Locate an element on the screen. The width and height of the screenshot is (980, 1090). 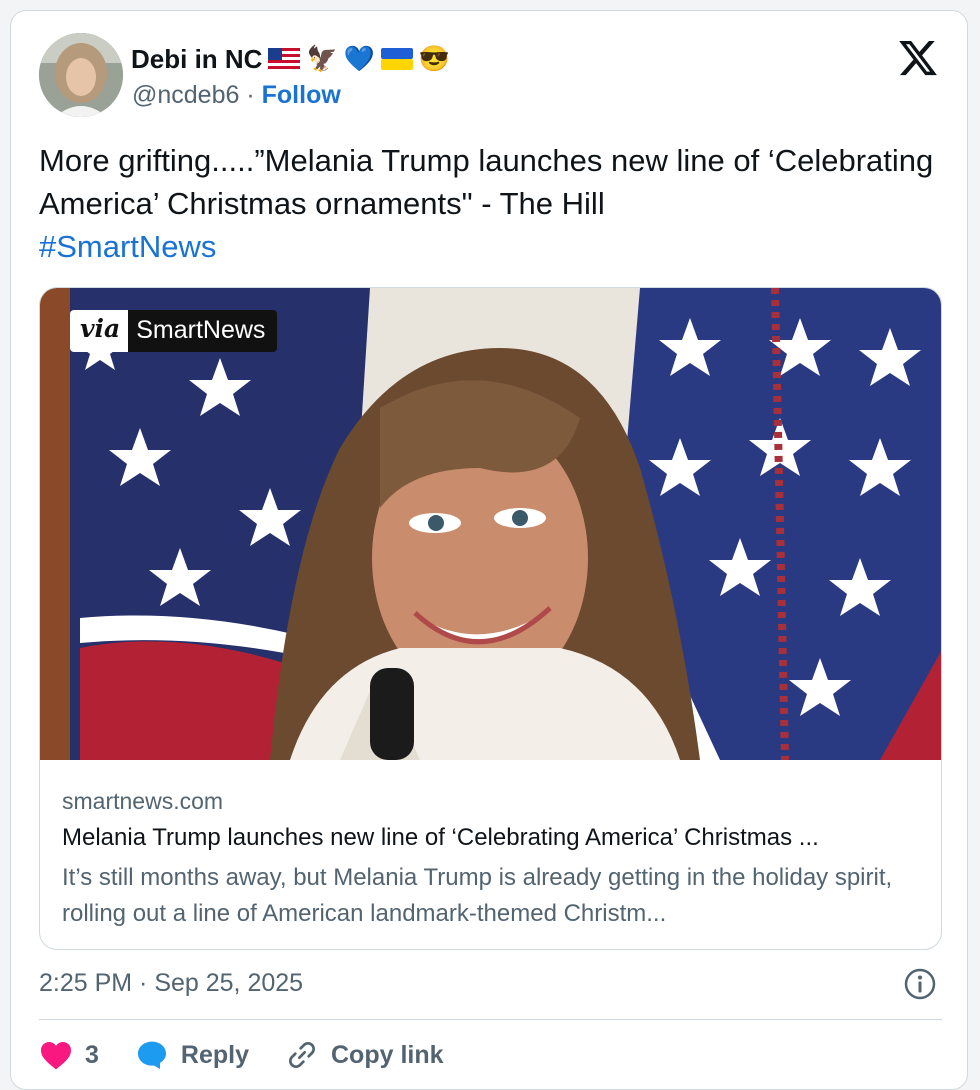
timestamp: 2:25 PM · Sep 25, 2025 is located at coordinates (171, 983).